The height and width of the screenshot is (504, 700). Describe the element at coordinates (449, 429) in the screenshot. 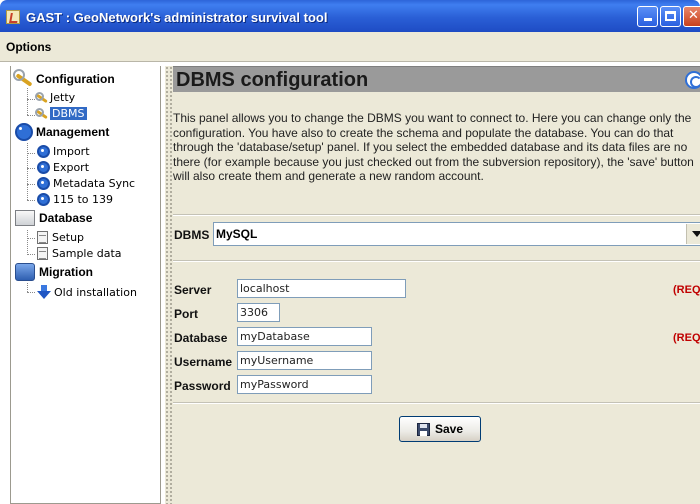

I see `save-button-label: Save` at that location.